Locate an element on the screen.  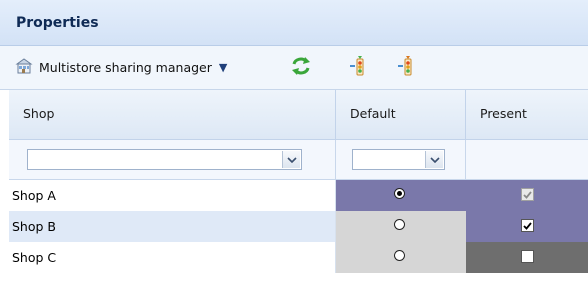
store-icon is located at coordinates (24, 67).